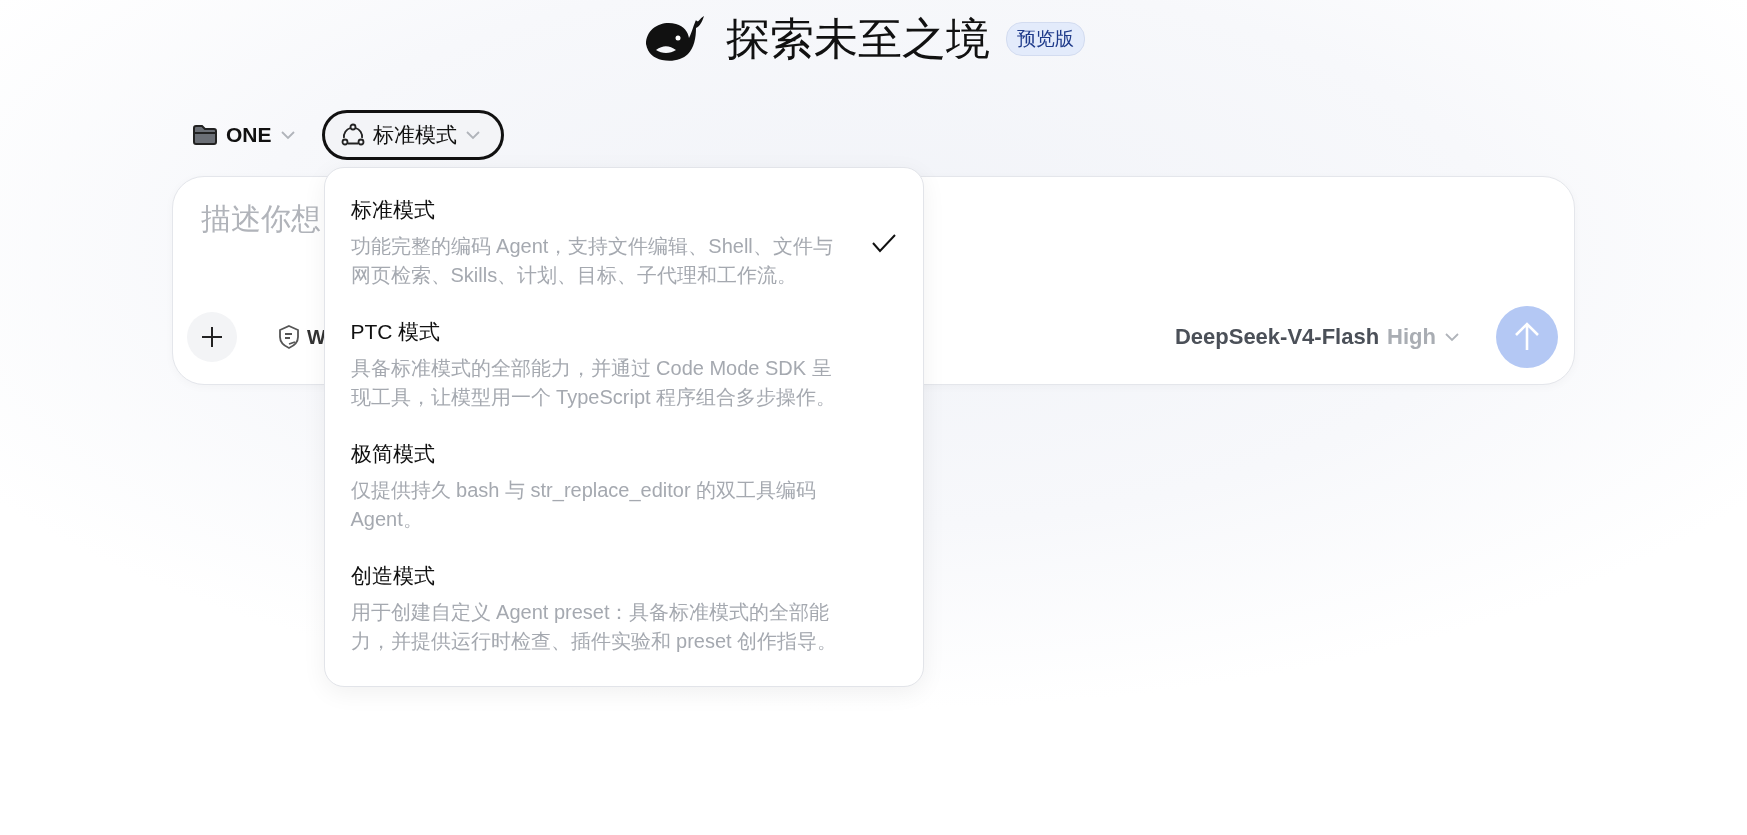 This screenshot has height=835, width=1747. I want to click on prompt-placeholder: 描述你想, so click(261, 219).